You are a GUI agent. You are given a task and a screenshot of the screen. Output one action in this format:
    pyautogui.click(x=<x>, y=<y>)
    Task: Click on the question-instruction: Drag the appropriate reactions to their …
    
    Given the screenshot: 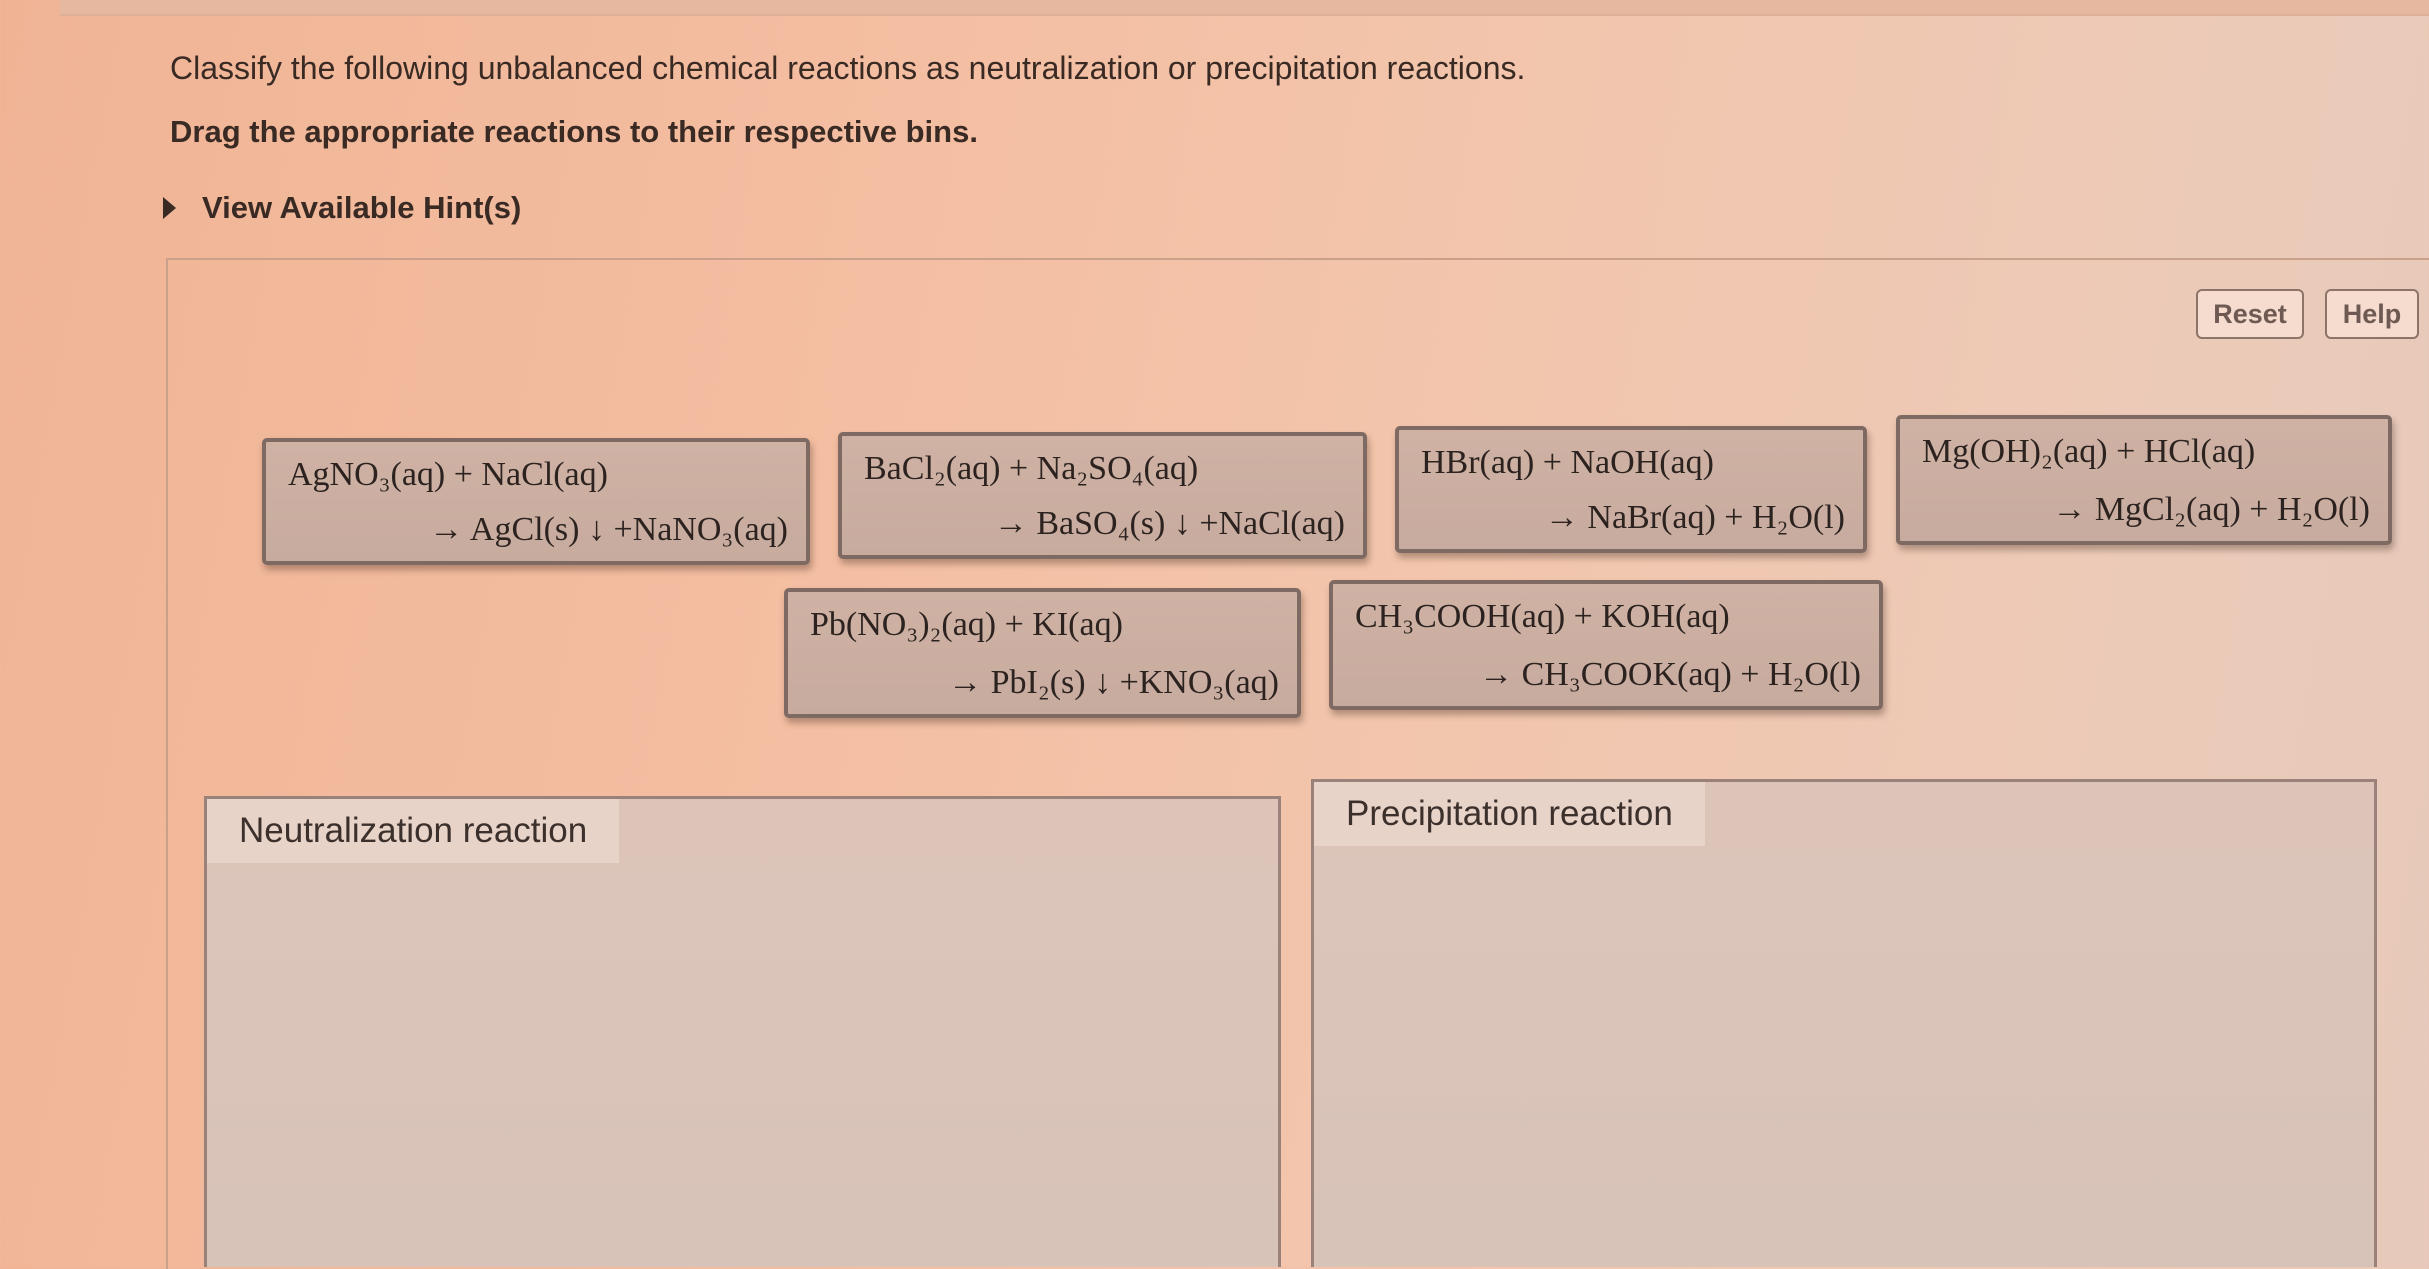 What is the action you would take?
    pyautogui.click(x=574, y=131)
    